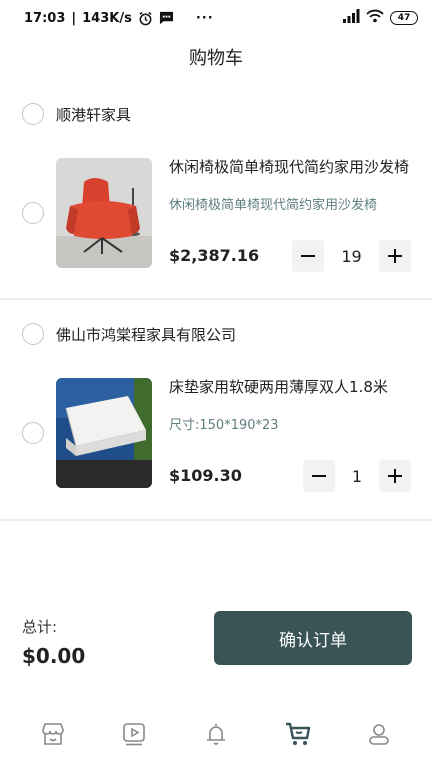 This screenshot has width=432, height=768. I want to click on quantity-stepper: 1, so click(357, 476).